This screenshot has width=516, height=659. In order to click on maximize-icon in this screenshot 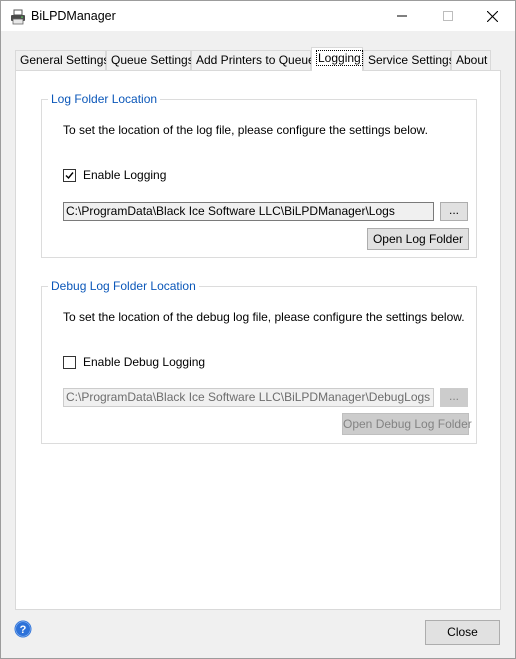, I will do `click(448, 16)`.